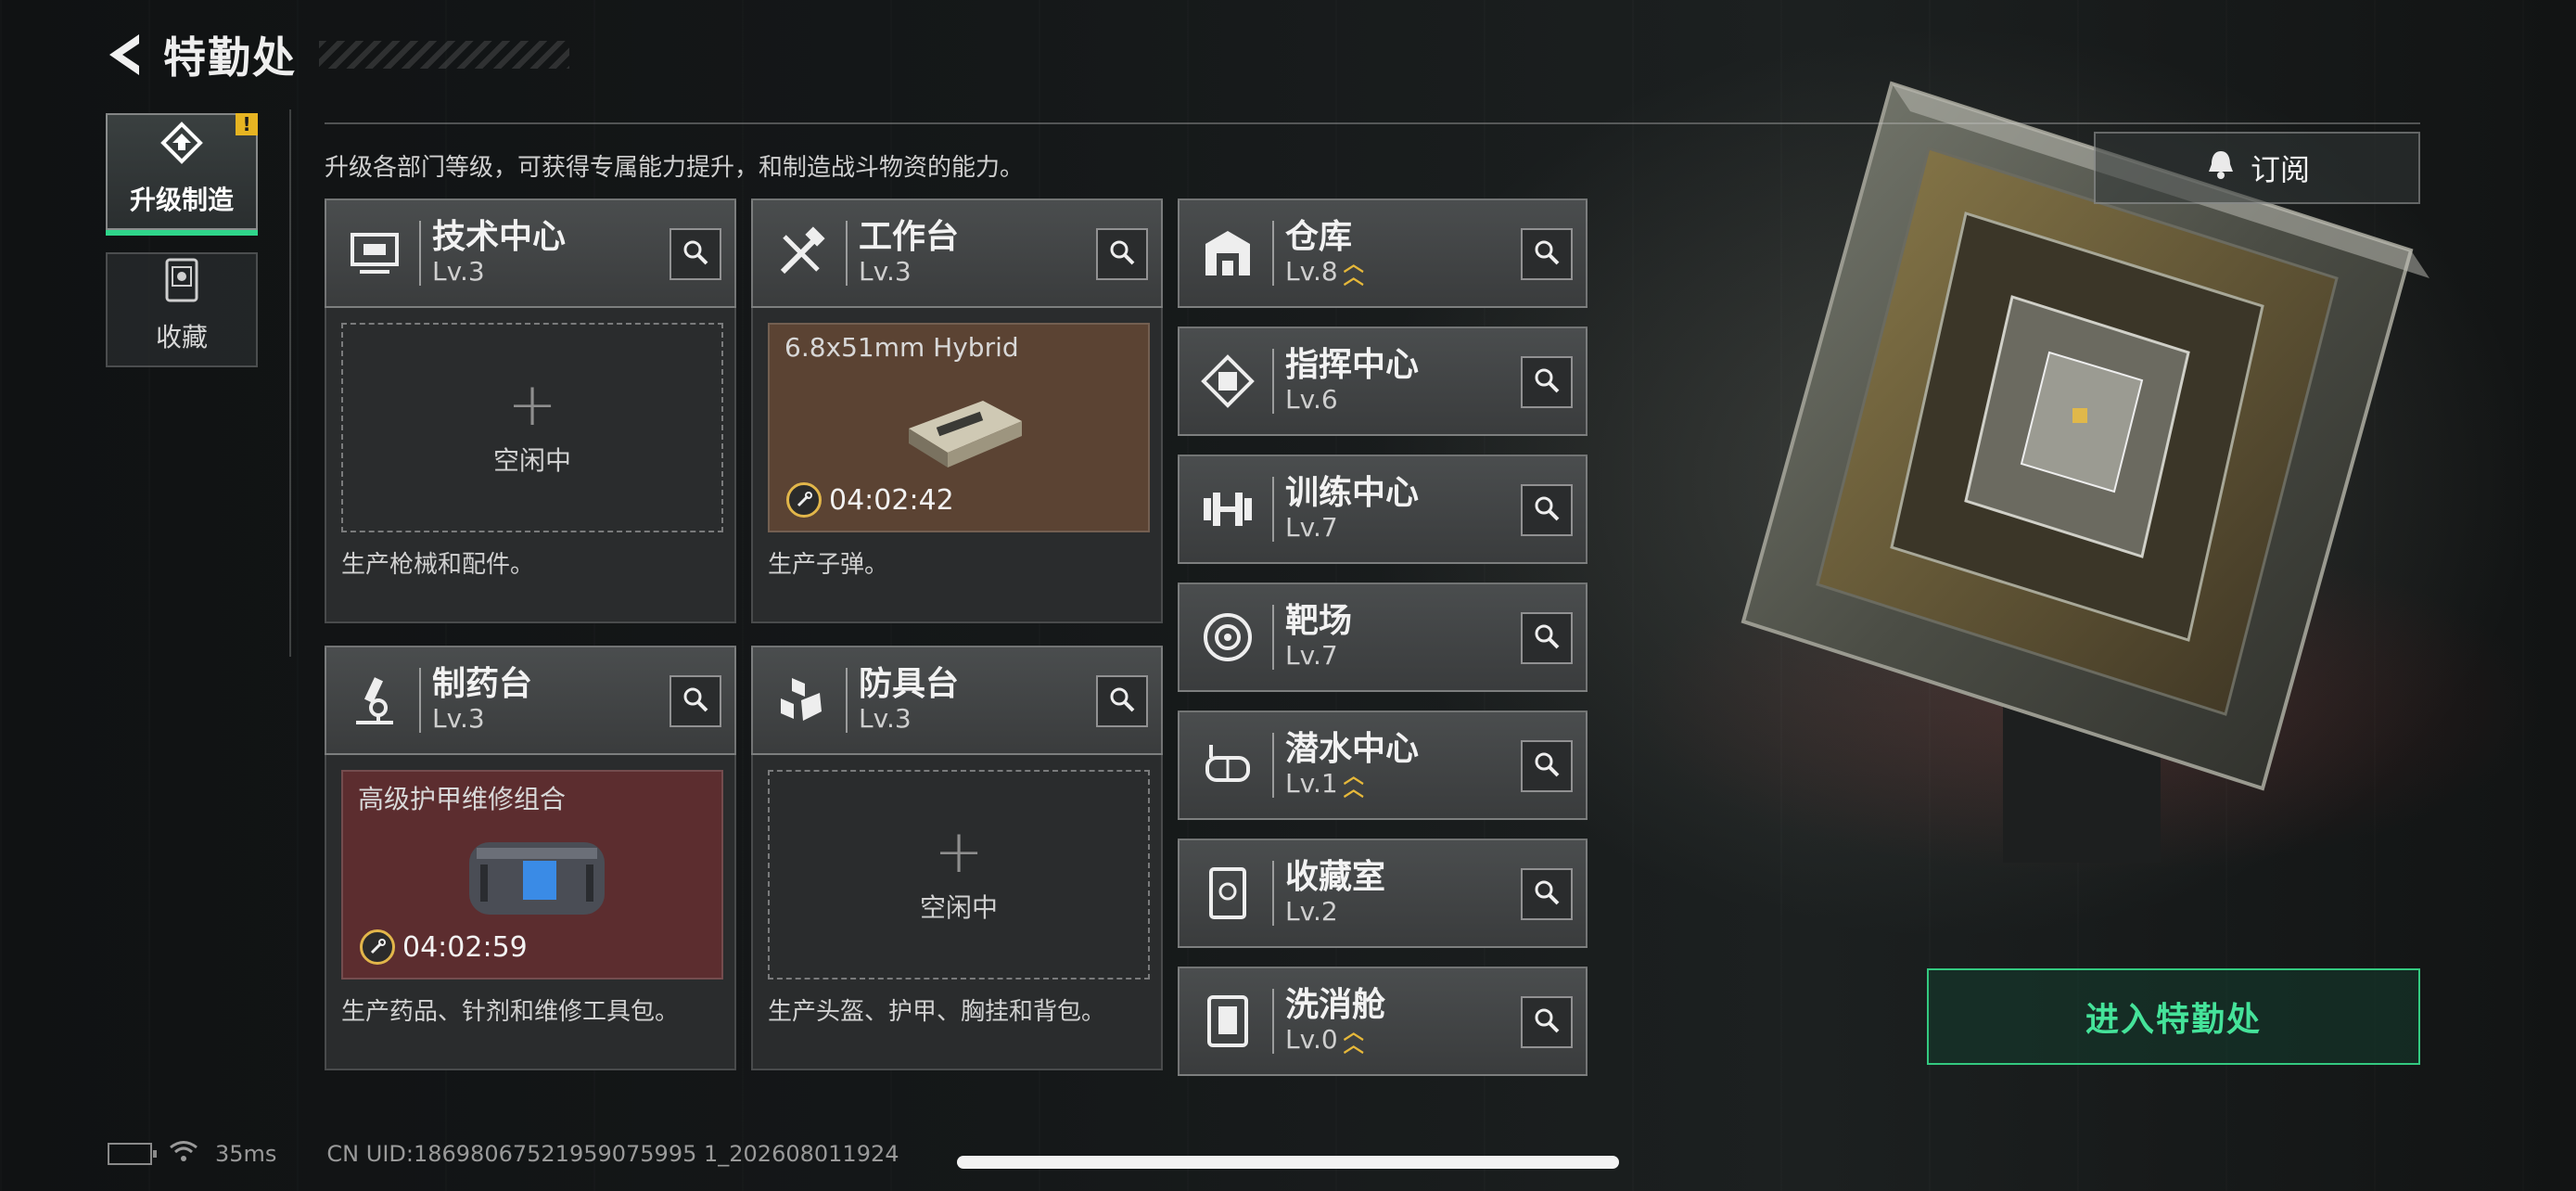  Describe the element at coordinates (1311, 911) in the screenshot. I see `department-level: Lv.2` at that location.